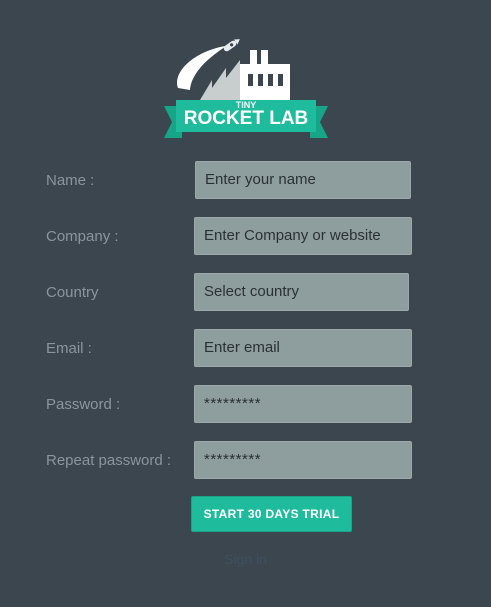 This screenshot has width=491, height=607. Describe the element at coordinates (303, 236) in the screenshot. I see `company-input: Enter Company or website` at that location.